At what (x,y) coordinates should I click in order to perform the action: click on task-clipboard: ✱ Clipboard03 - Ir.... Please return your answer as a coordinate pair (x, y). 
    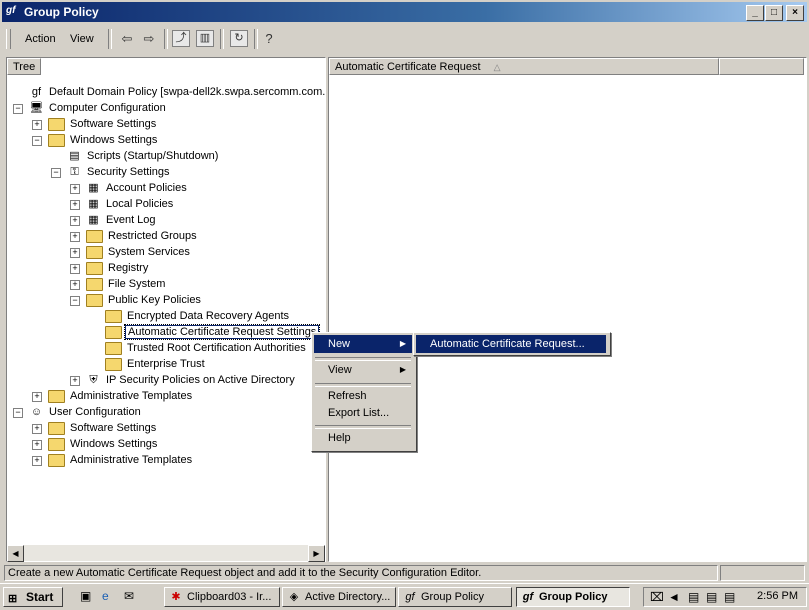
    Looking at the image, I should click on (222, 597).